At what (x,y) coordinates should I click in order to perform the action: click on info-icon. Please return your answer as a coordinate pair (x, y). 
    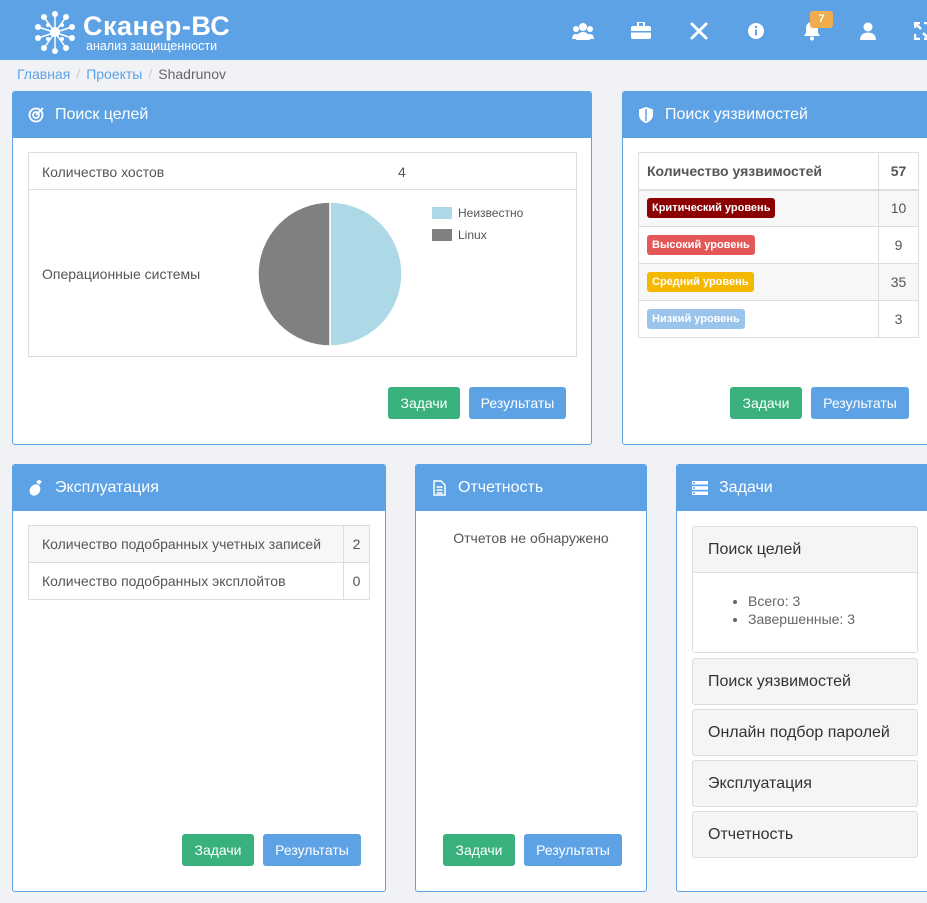
    Looking at the image, I should click on (756, 31).